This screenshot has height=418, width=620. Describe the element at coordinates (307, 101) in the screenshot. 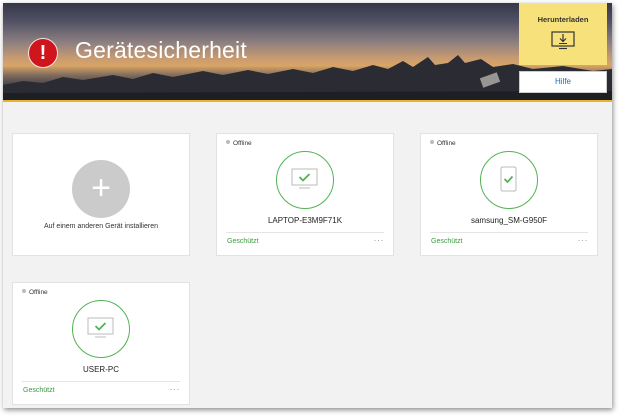

I see `banner-accent-line` at that location.